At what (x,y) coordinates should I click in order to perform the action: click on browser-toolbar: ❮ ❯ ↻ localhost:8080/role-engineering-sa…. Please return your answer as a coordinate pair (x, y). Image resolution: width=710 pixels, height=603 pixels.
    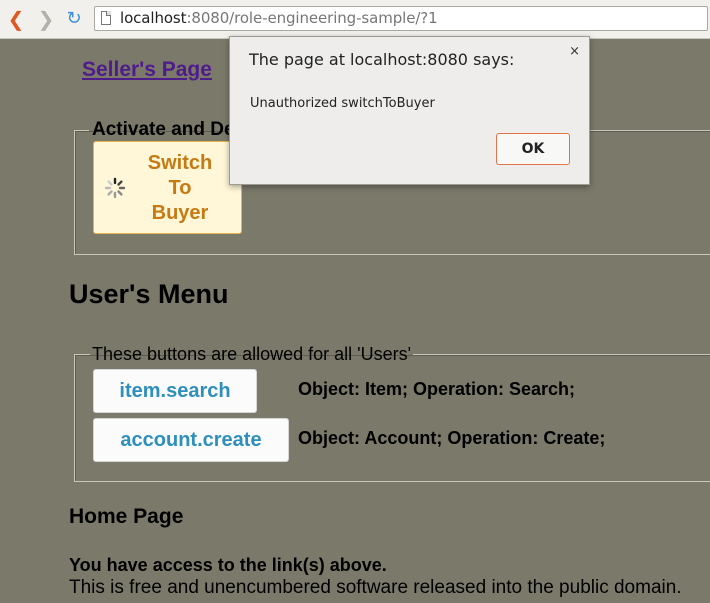
    Looking at the image, I should click on (355, 19).